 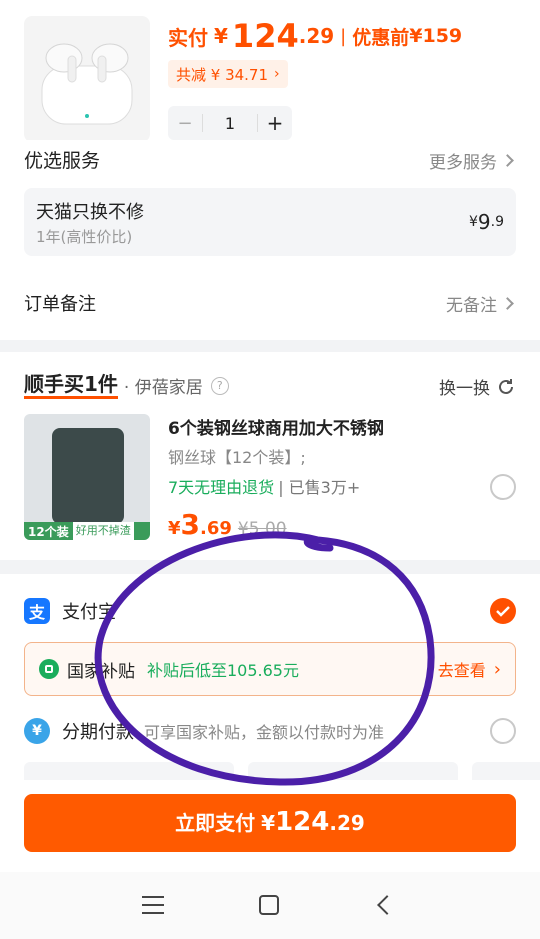 What do you see at coordinates (464, 389) in the screenshot?
I see `swap-label: 换一换` at bounding box center [464, 389].